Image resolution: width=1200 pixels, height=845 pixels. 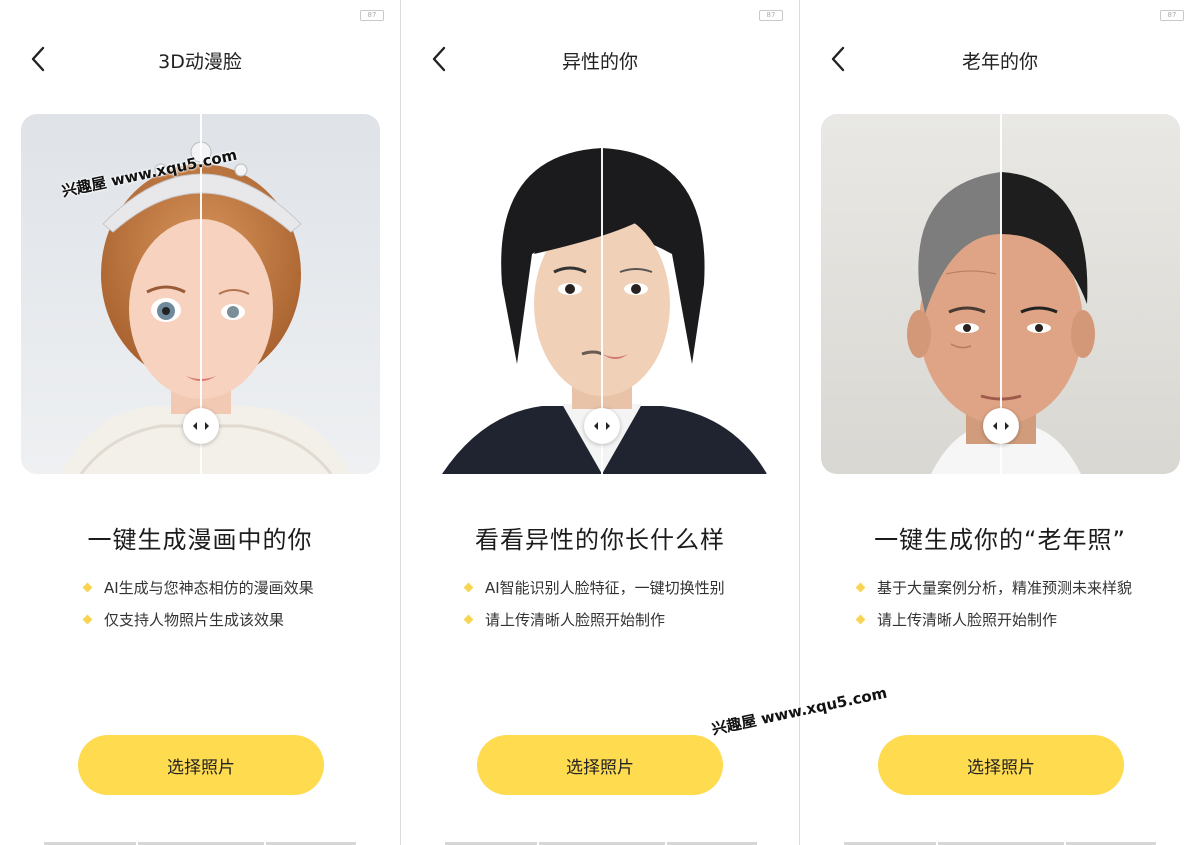 I want to click on page-title: 异性的你, so click(x=599, y=62).